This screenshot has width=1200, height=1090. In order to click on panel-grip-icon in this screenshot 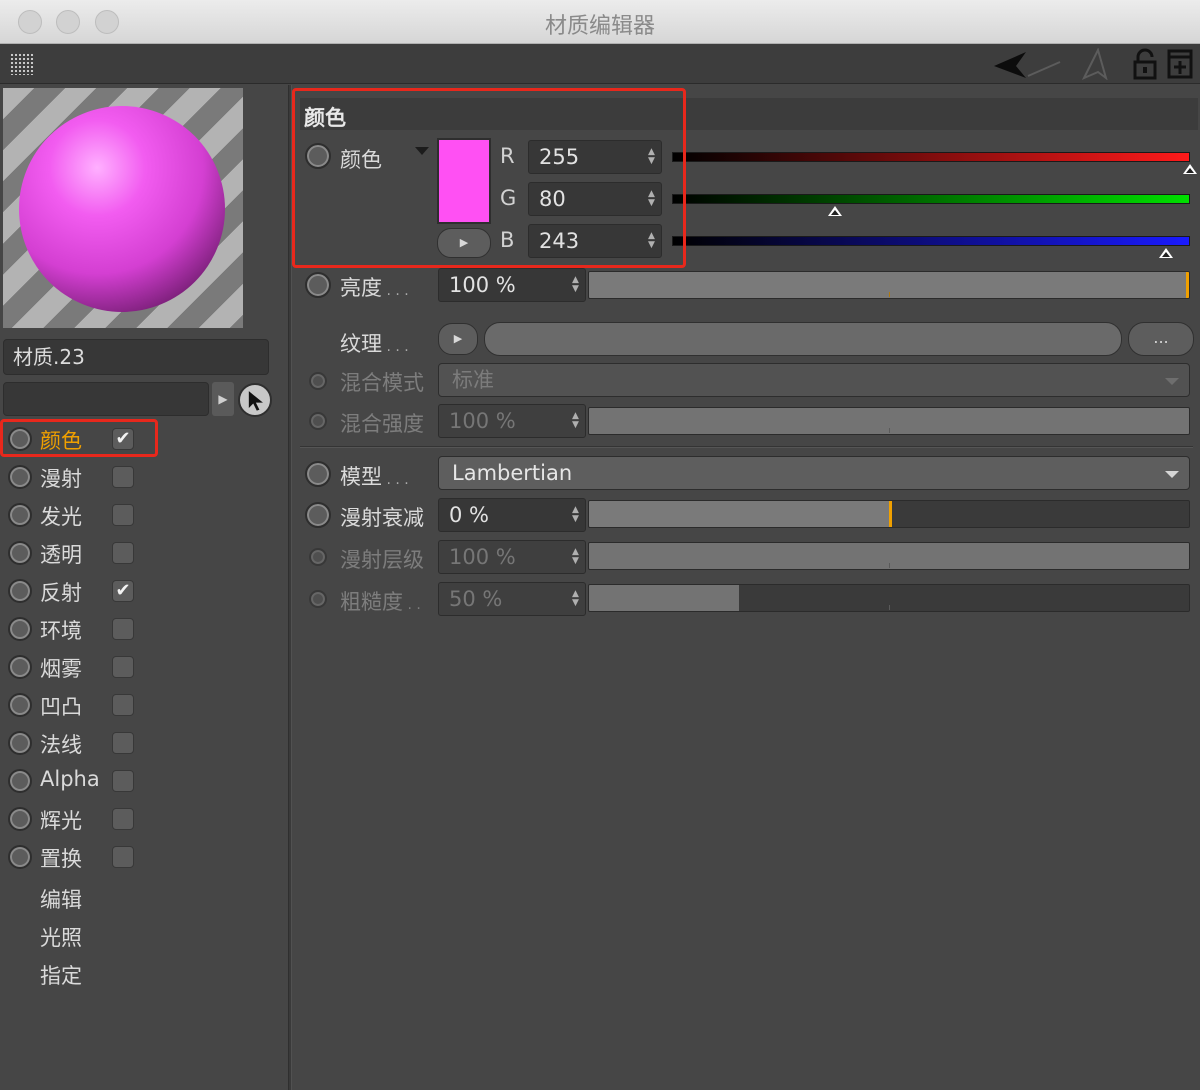, I will do `click(22, 64)`.